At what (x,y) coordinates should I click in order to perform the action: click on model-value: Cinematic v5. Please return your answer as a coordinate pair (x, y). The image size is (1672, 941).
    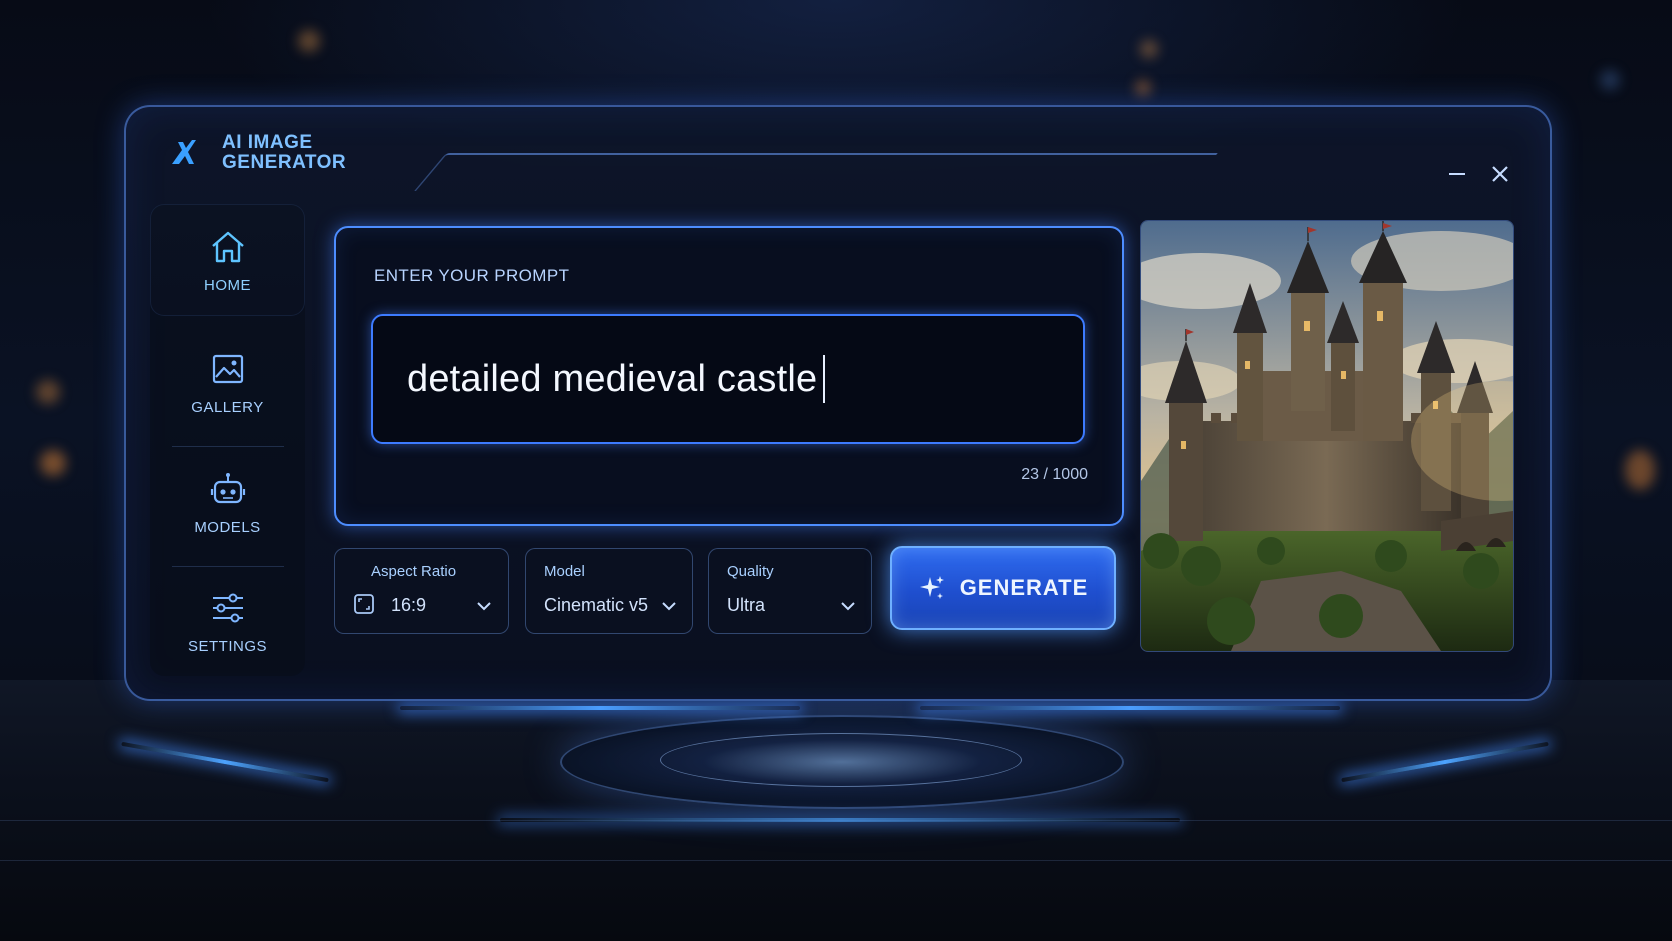
    Looking at the image, I should click on (596, 605).